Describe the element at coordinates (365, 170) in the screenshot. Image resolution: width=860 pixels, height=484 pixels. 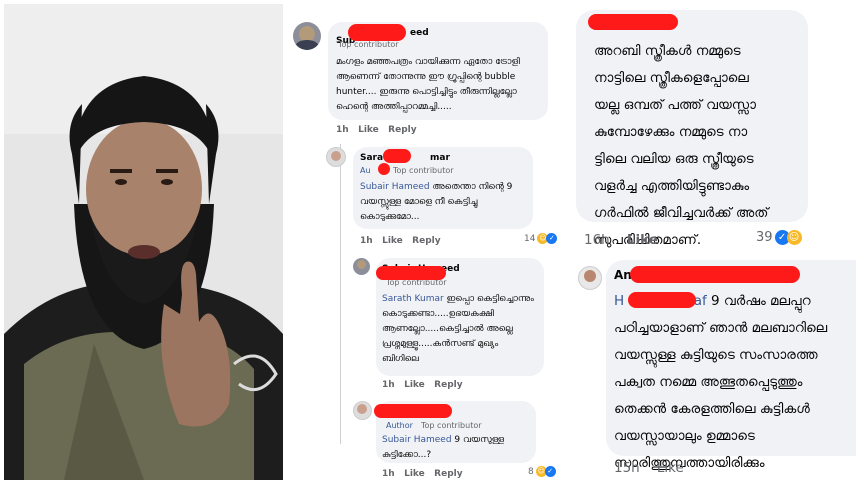
I see `author-badge: Au` at that location.